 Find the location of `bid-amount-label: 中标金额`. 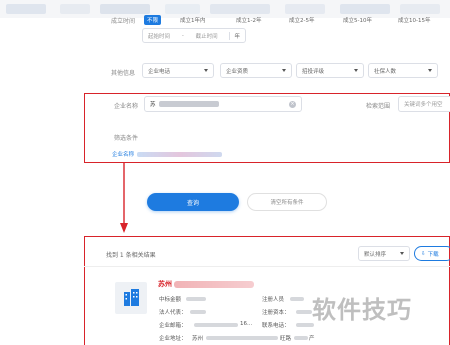

bid-amount-label: 中标金额 is located at coordinates (170, 300).